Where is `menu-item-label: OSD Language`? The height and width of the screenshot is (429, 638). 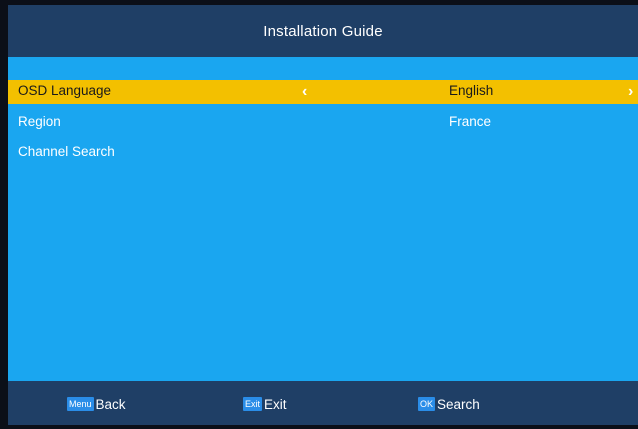
menu-item-label: OSD Language is located at coordinates (65, 90).